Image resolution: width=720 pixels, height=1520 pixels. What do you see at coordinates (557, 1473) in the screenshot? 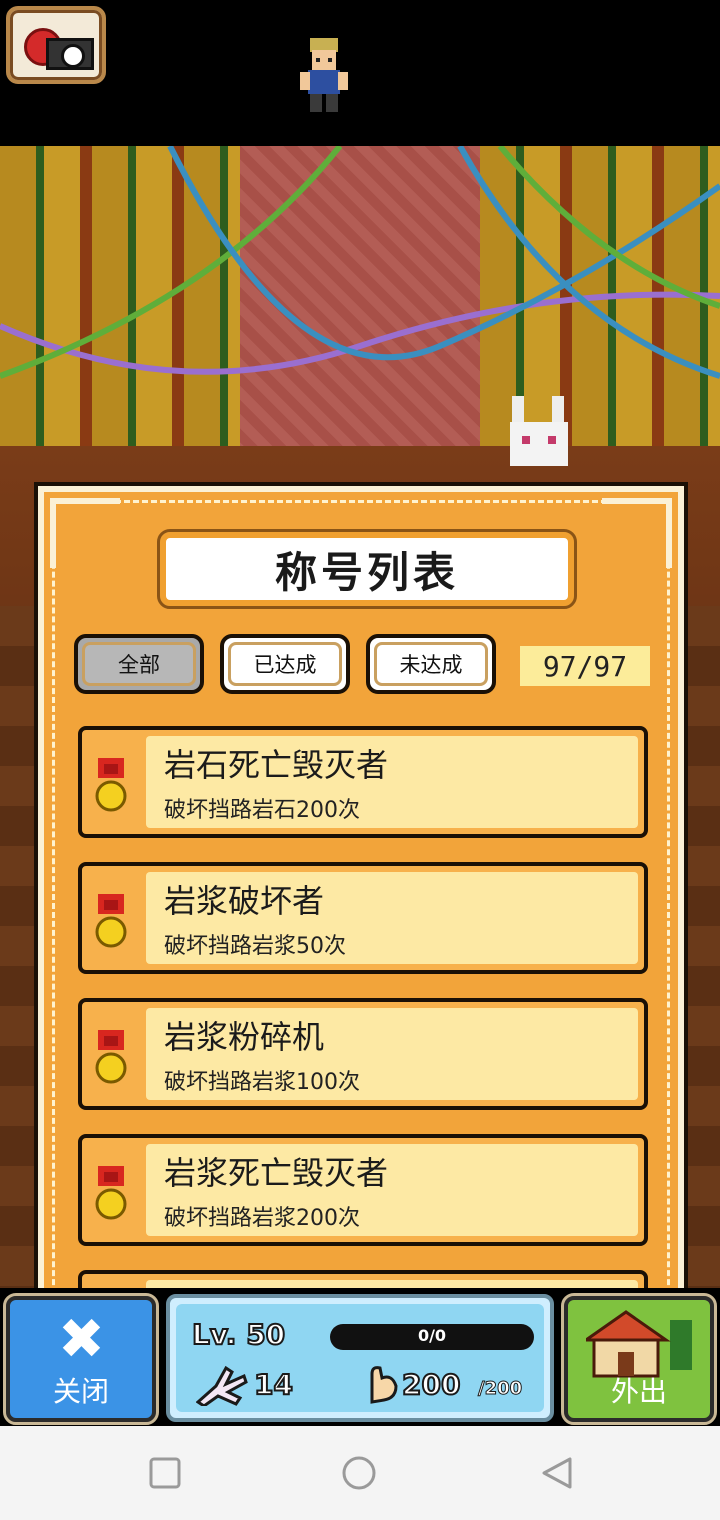
I see `nav-back-icon` at bounding box center [557, 1473].